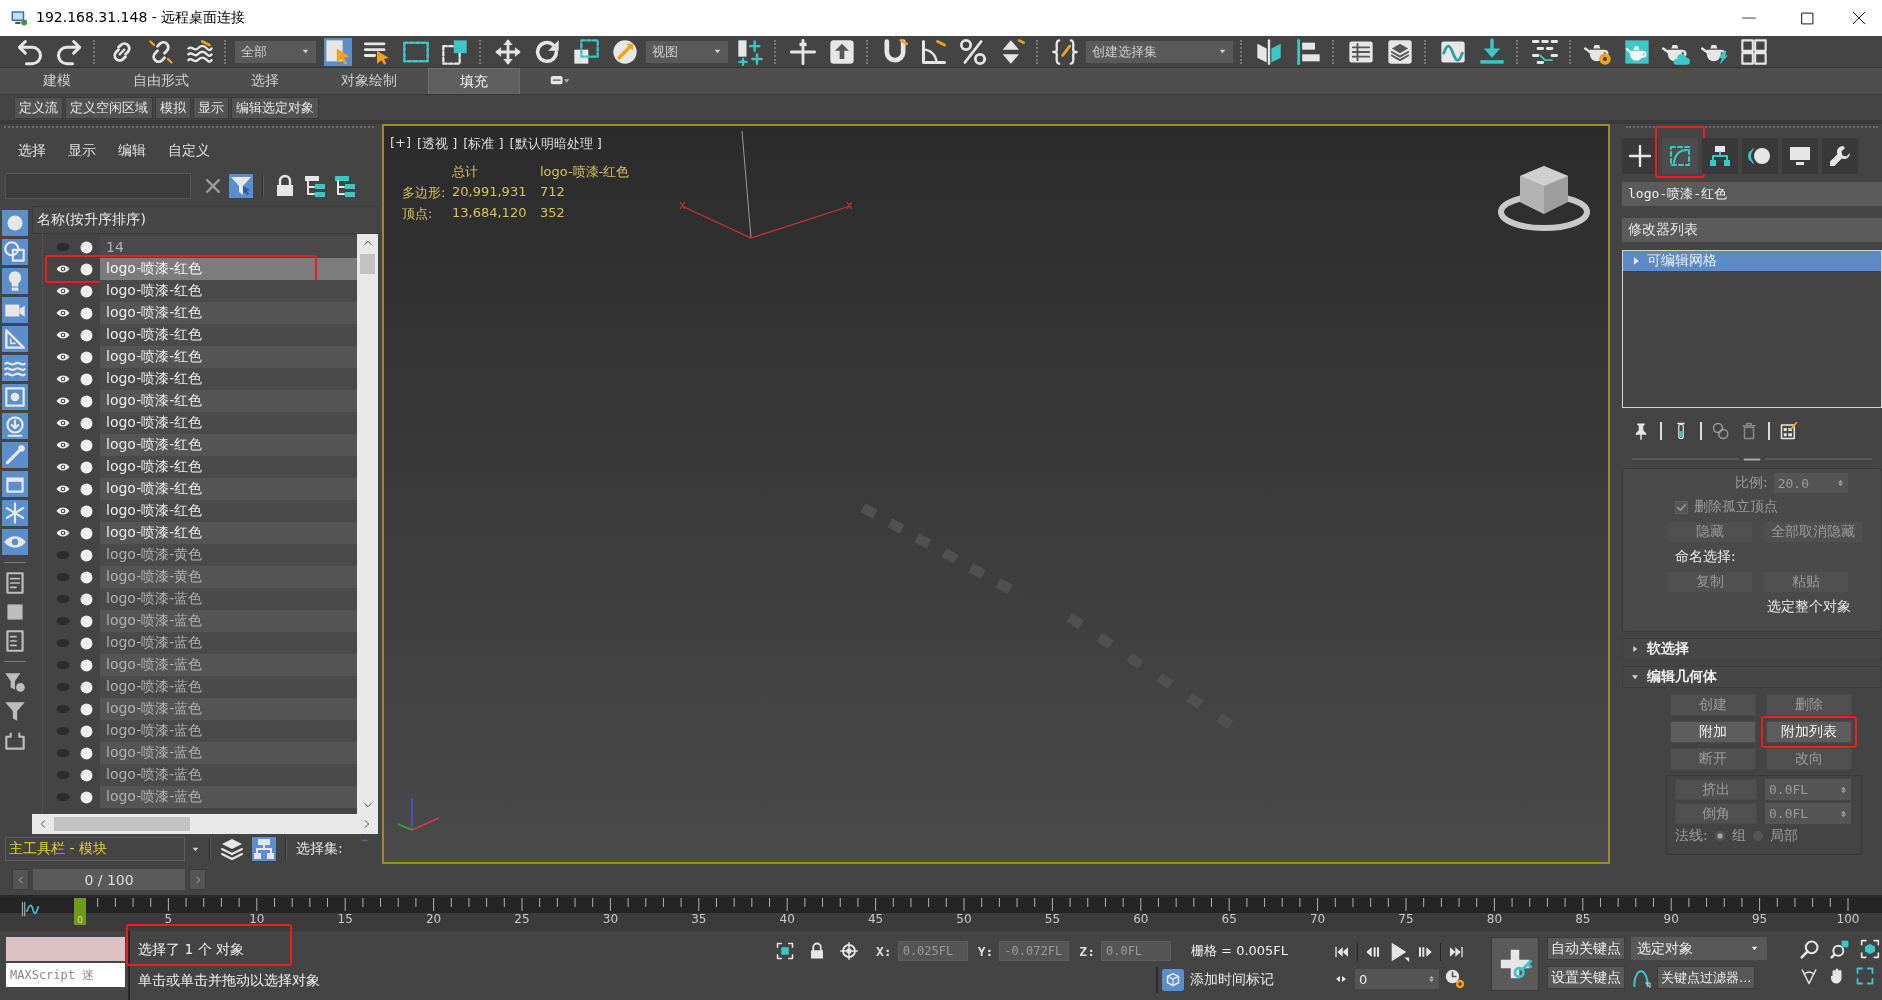 This screenshot has height=1000, width=1882. Describe the element at coordinates (367, 243) in the screenshot. I see `scroll-up-icon` at that location.